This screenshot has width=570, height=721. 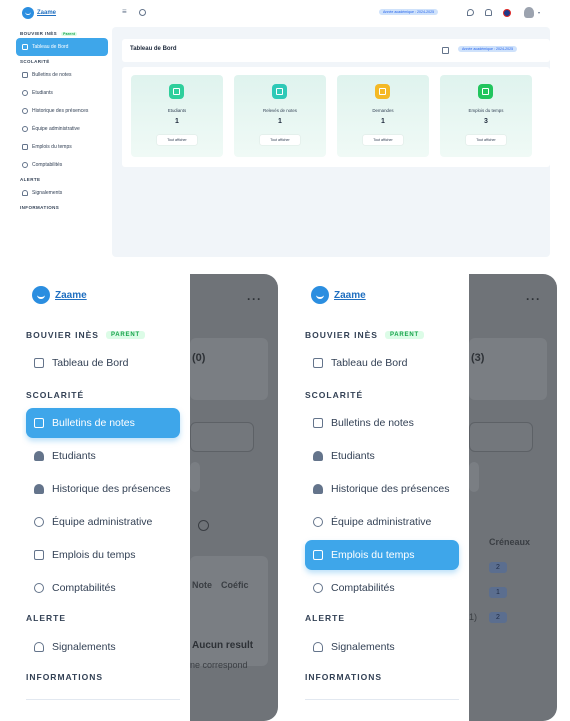 I want to click on hamburger-icon: ≡, so click(x=124, y=11).